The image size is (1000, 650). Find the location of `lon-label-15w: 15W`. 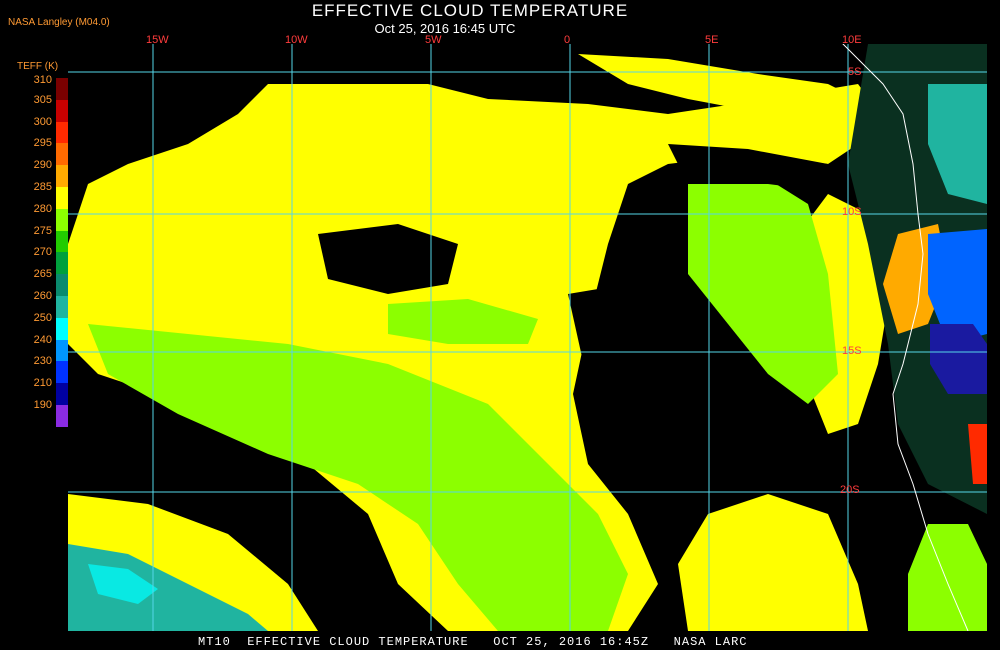

lon-label-15w: 15W is located at coordinates (157, 40).